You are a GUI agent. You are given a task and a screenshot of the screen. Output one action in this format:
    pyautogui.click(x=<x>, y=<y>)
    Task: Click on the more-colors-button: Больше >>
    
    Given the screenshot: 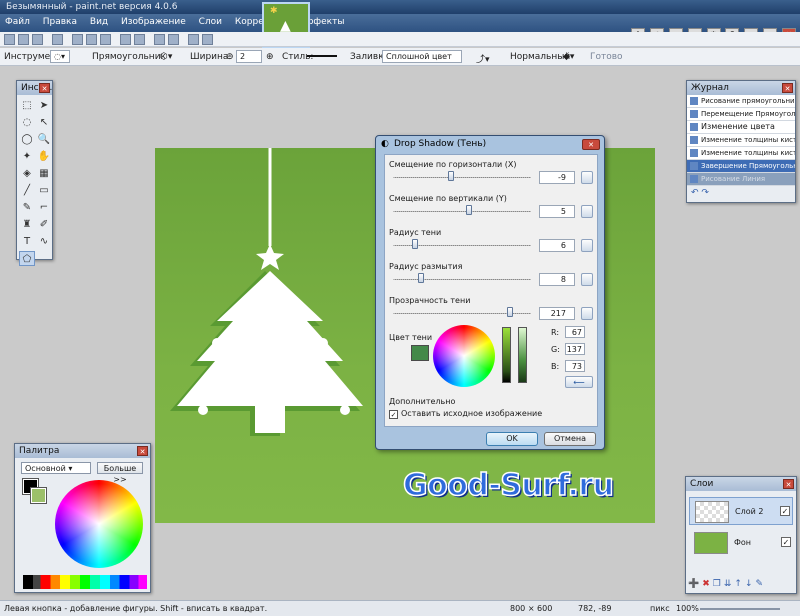 What is the action you would take?
    pyautogui.click(x=120, y=473)
    